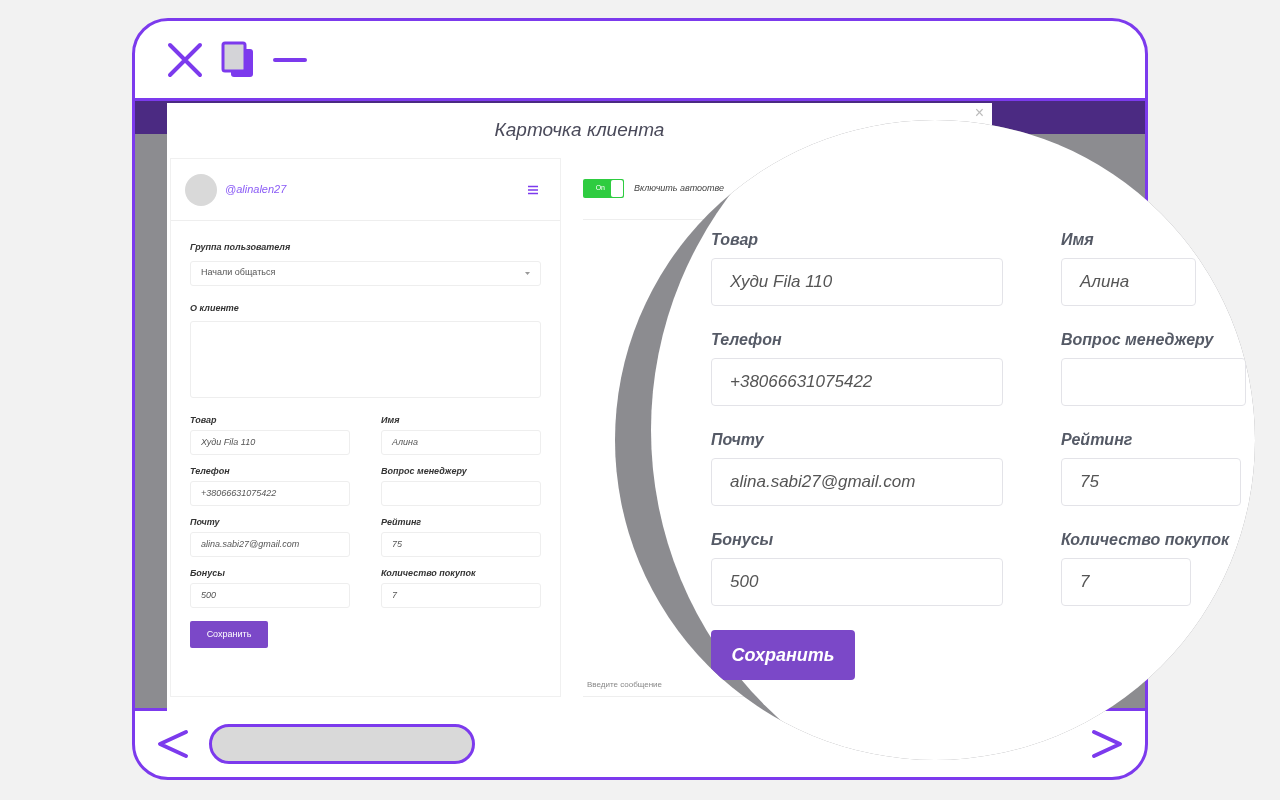 This screenshot has height=800, width=1280. What do you see at coordinates (241, 247) in the screenshot?
I see `field-label: Группа пользователя` at bounding box center [241, 247].